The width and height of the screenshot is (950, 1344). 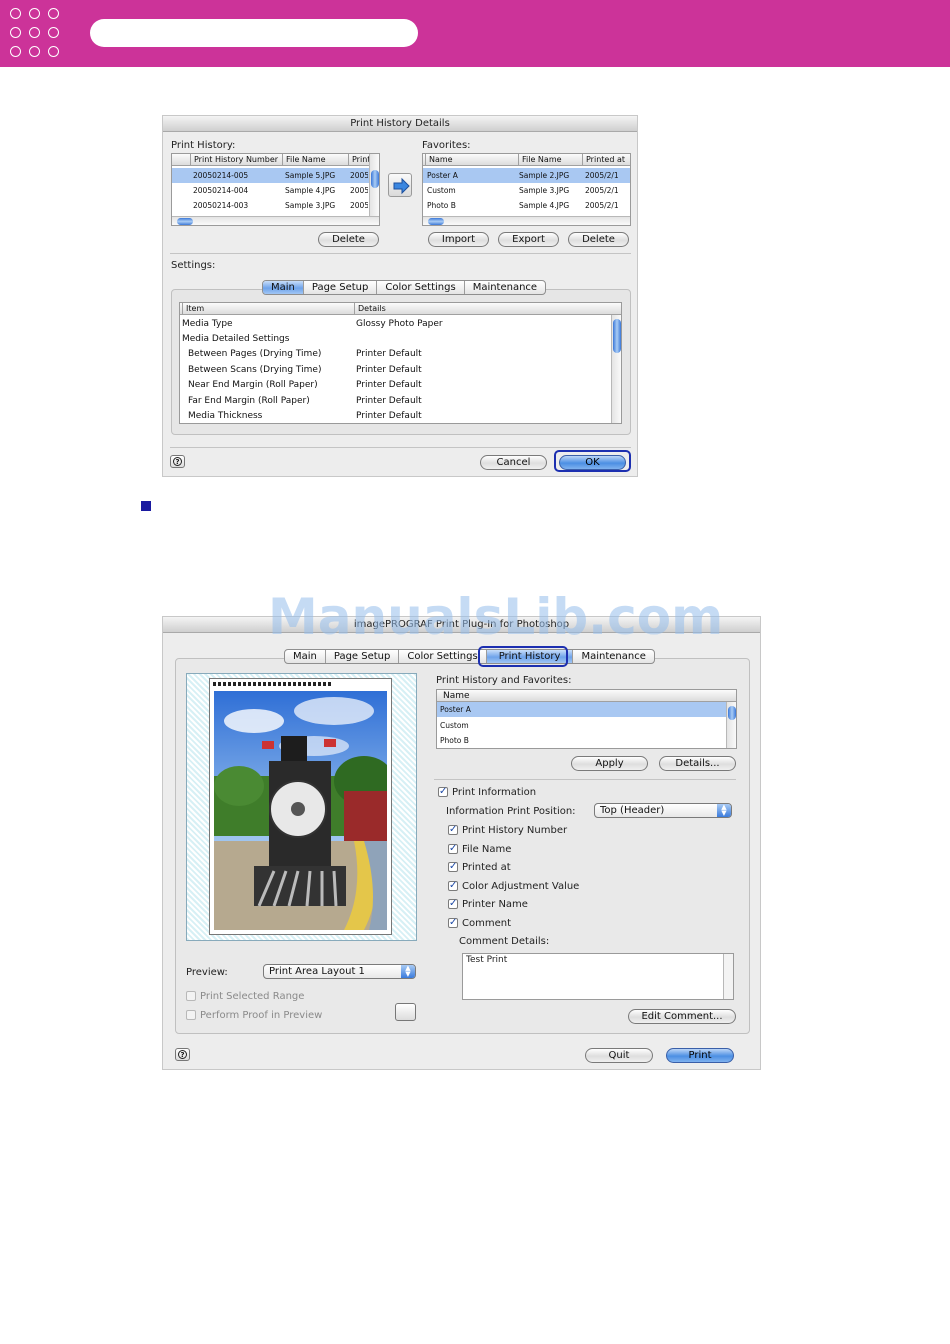 What do you see at coordinates (586, 725) in the screenshot?
I see `list-item: Custom` at bounding box center [586, 725].